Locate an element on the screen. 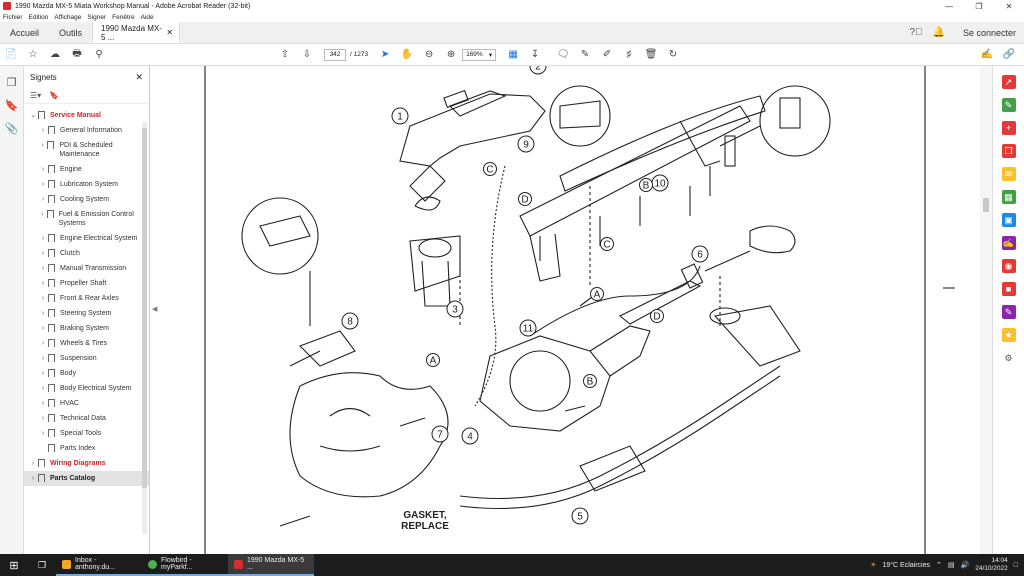 This screenshot has width=1024, height=576. minimize-icon: — is located at coordinates (949, 6).